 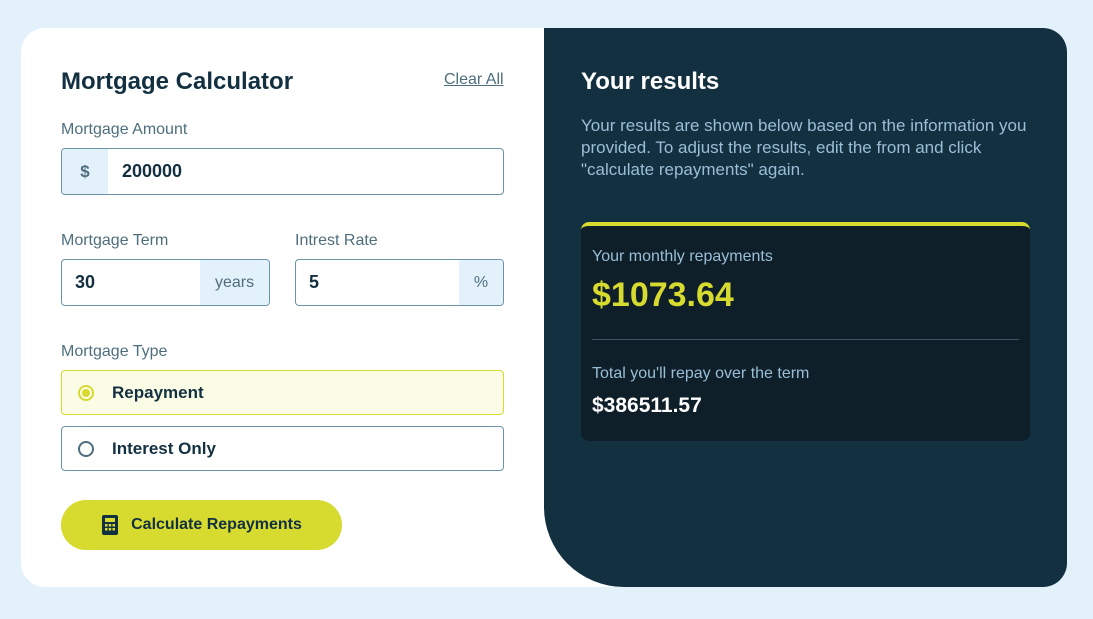 I want to click on interest-rate-input: 5, so click(x=377, y=282).